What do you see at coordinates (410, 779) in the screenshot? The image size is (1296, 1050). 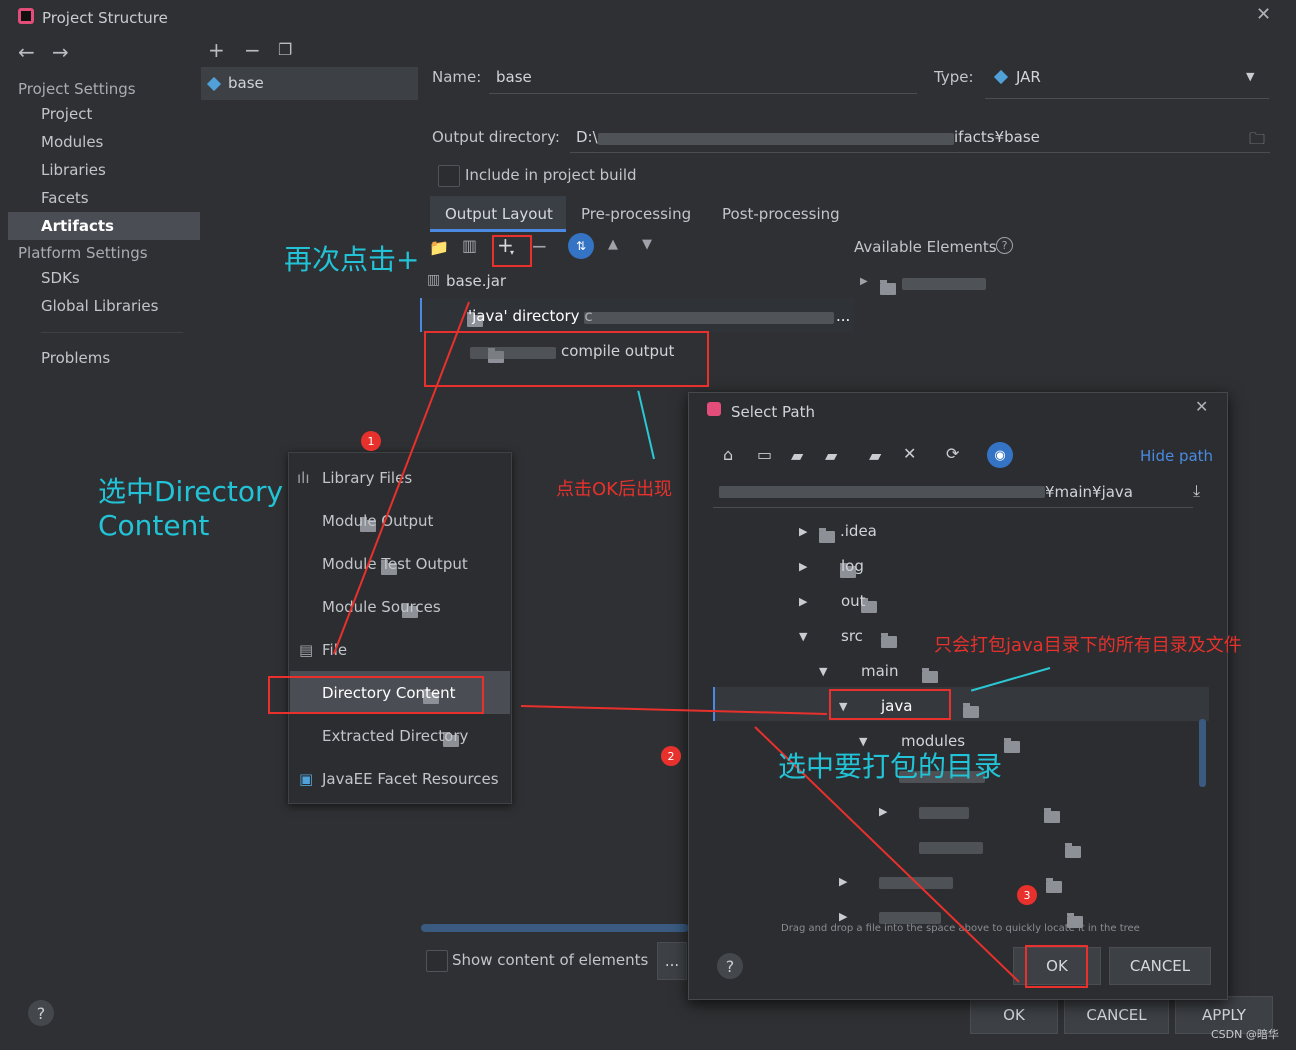 I see `menu-javaee-facet-resources: JavaEE Facet Resources` at bounding box center [410, 779].